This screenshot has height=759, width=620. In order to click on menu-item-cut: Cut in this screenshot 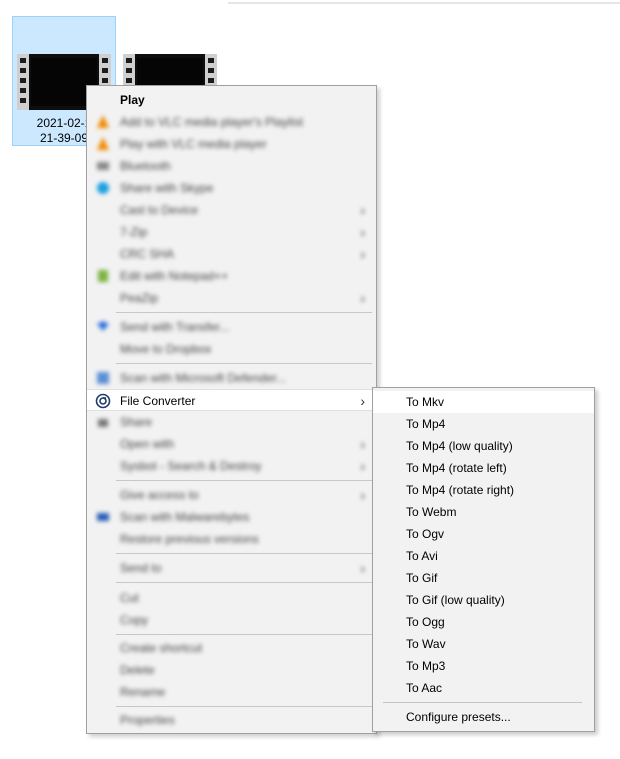, I will do `click(231, 598)`.